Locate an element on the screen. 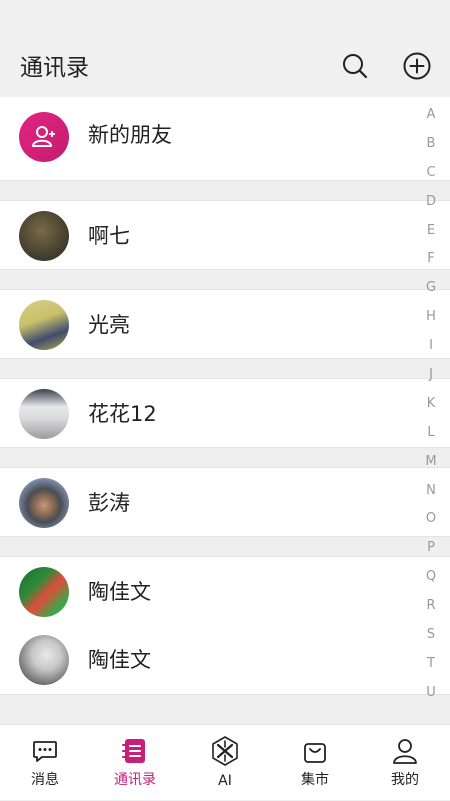  plus-circle-icon is located at coordinates (417, 66).